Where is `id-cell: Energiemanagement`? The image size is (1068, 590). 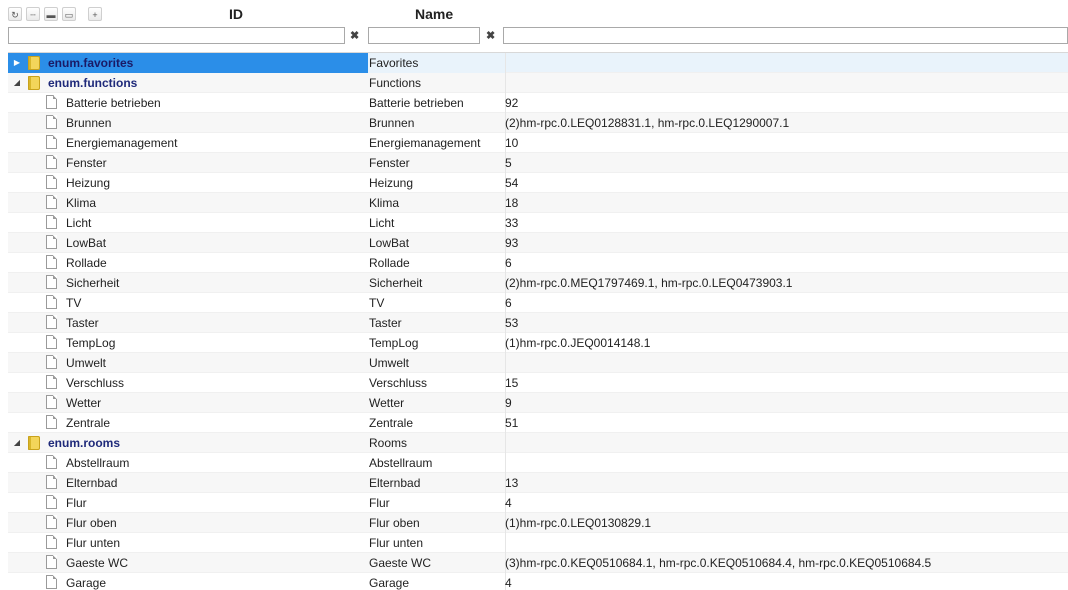
id-cell: Energiemanagement is located at coordinates (188, 143).